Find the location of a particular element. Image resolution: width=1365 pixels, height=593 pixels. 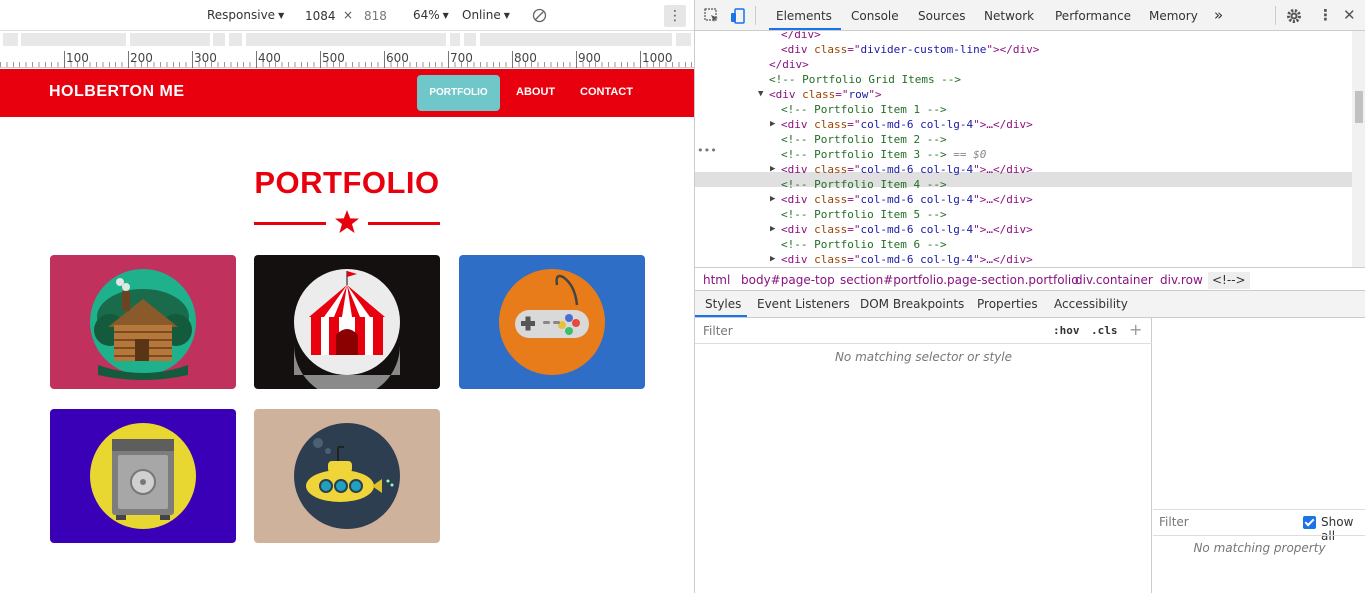

dom-node-line: <!-- Portfolio Item 5 --> is located at coordinates (864, 214).